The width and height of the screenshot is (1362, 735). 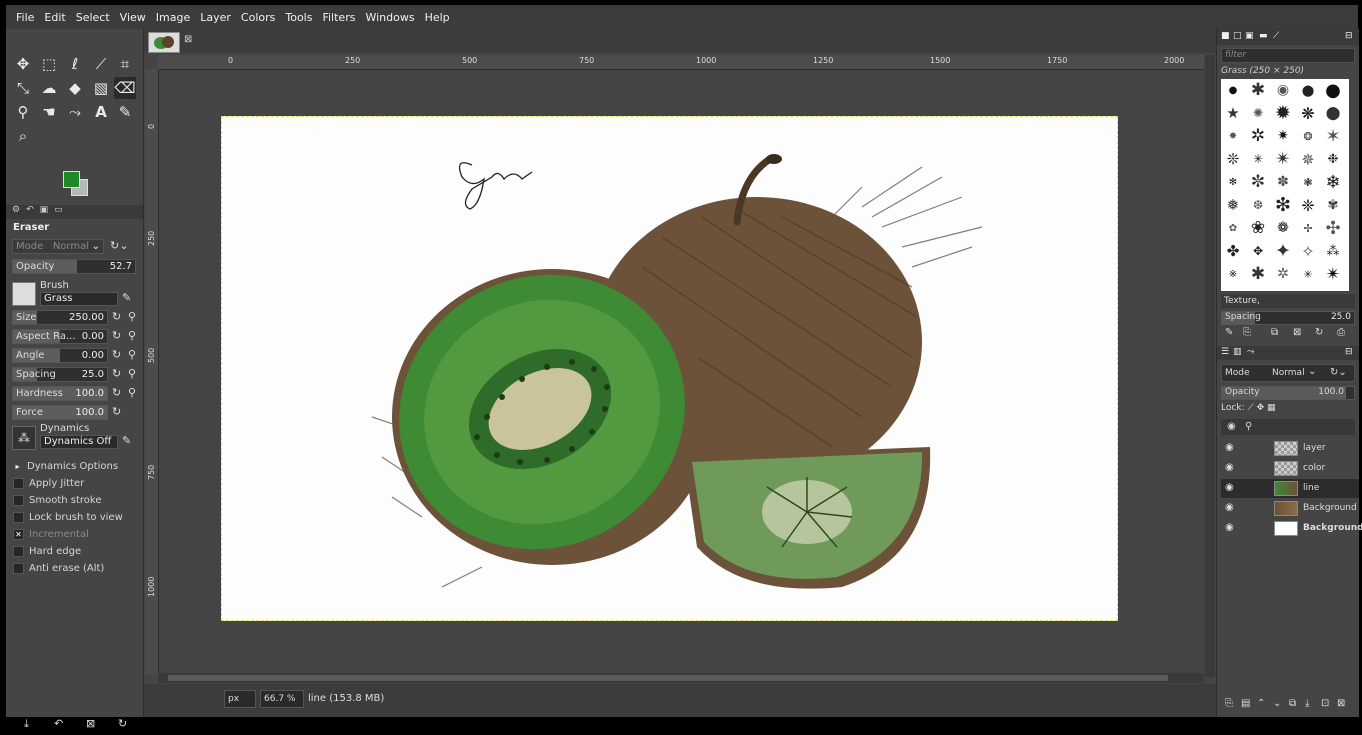 I want to click on eraser-tool-icon: ⌫, so click(x=125, y=88).